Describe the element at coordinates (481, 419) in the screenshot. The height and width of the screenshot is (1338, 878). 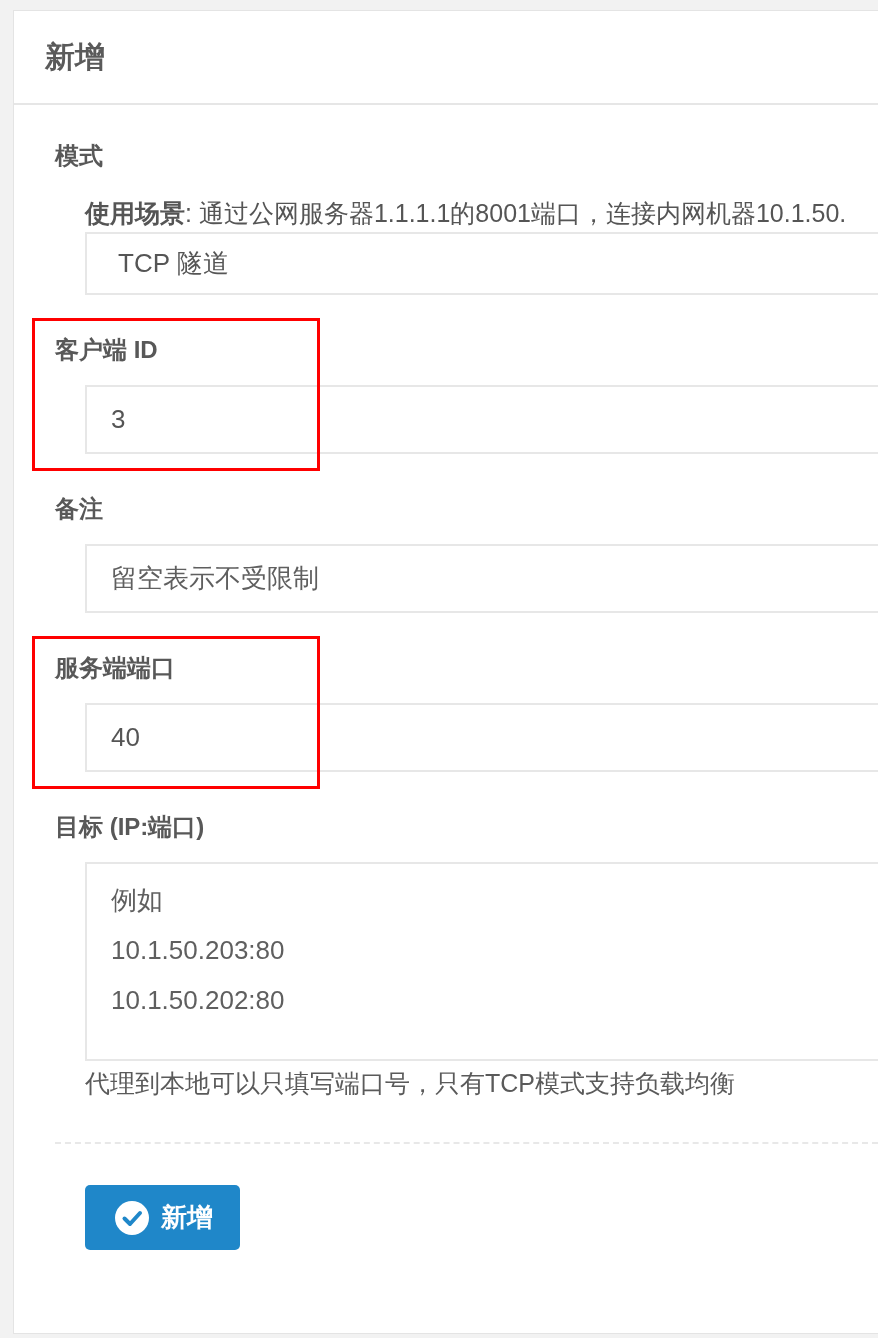
I see `text-input: 3` at that location.